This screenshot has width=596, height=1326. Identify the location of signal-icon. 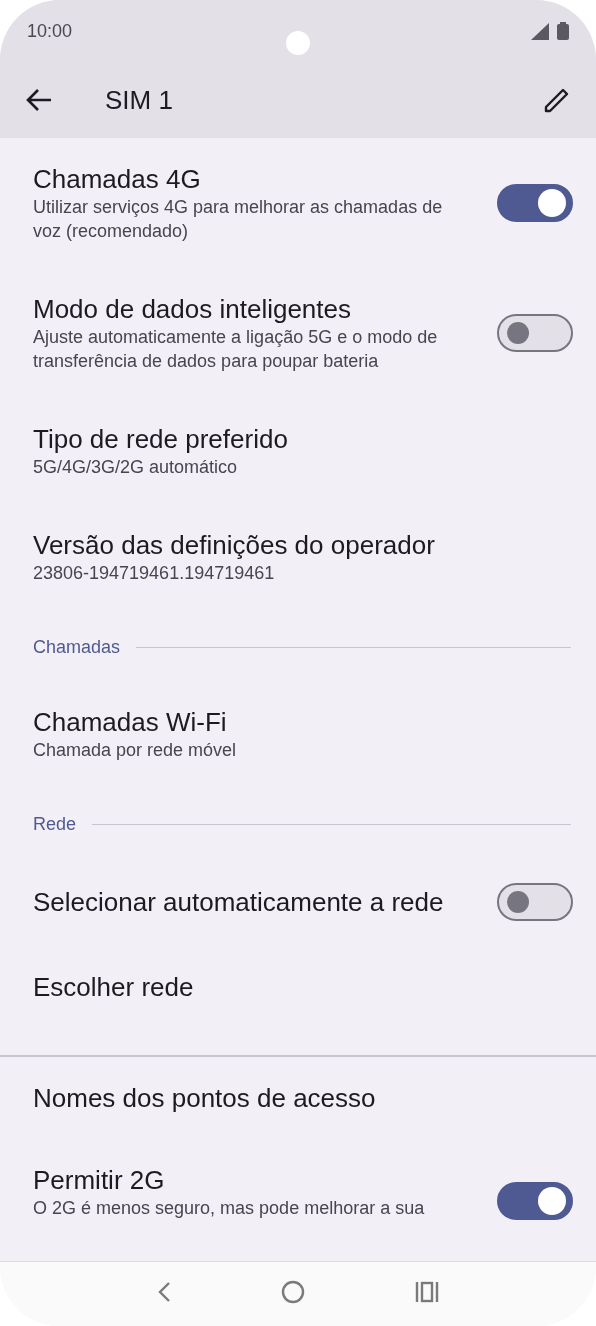
(540, 31).